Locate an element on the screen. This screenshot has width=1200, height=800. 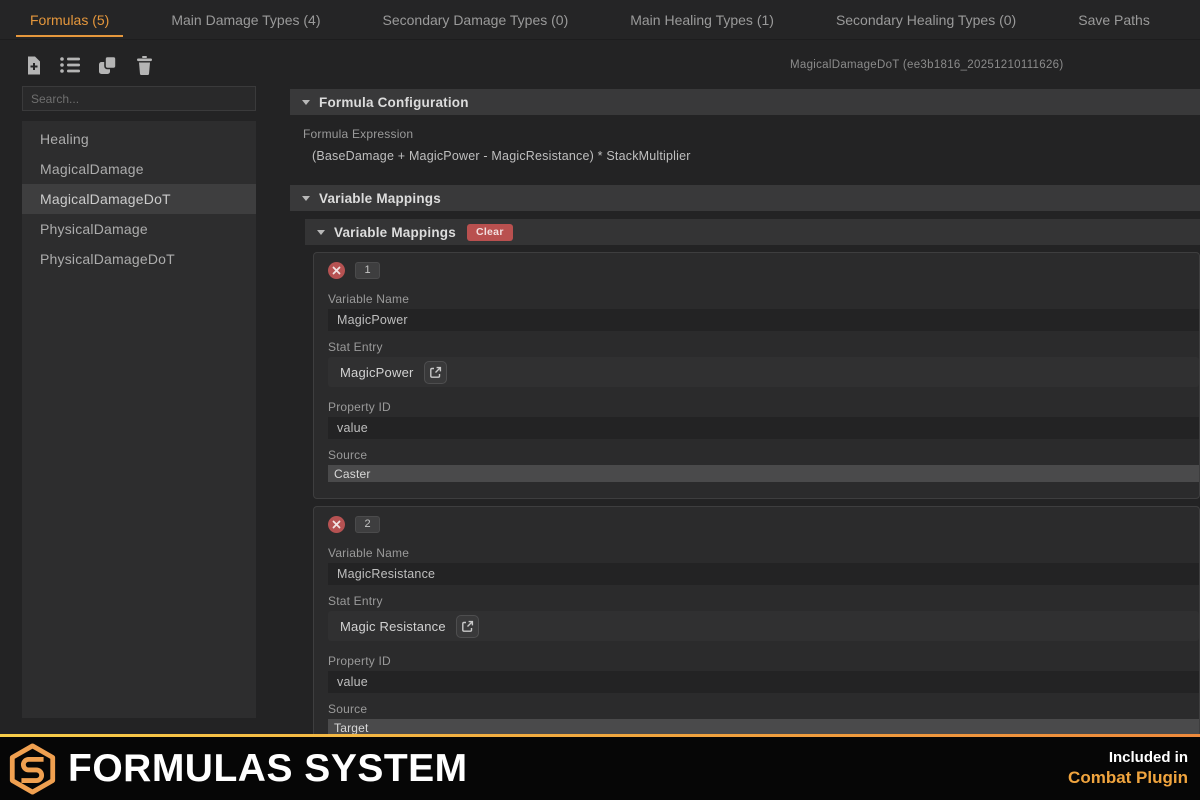
list-item-magicaldamagedot: MagicalDamageDoT is located at coordinates (139, 199).